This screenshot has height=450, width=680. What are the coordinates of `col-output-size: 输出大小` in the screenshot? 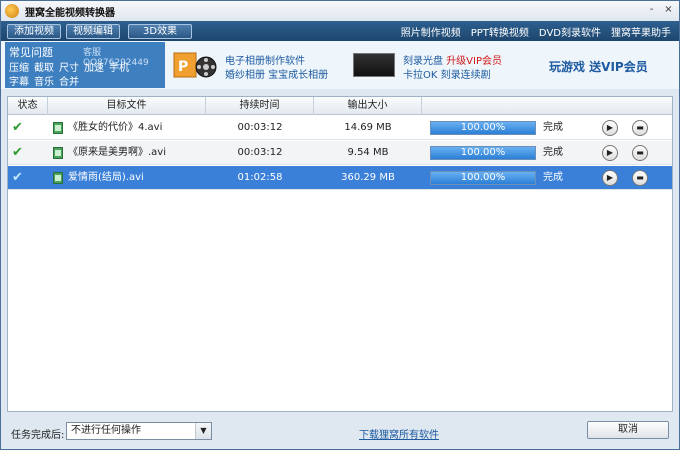 It's located at (368, 106).